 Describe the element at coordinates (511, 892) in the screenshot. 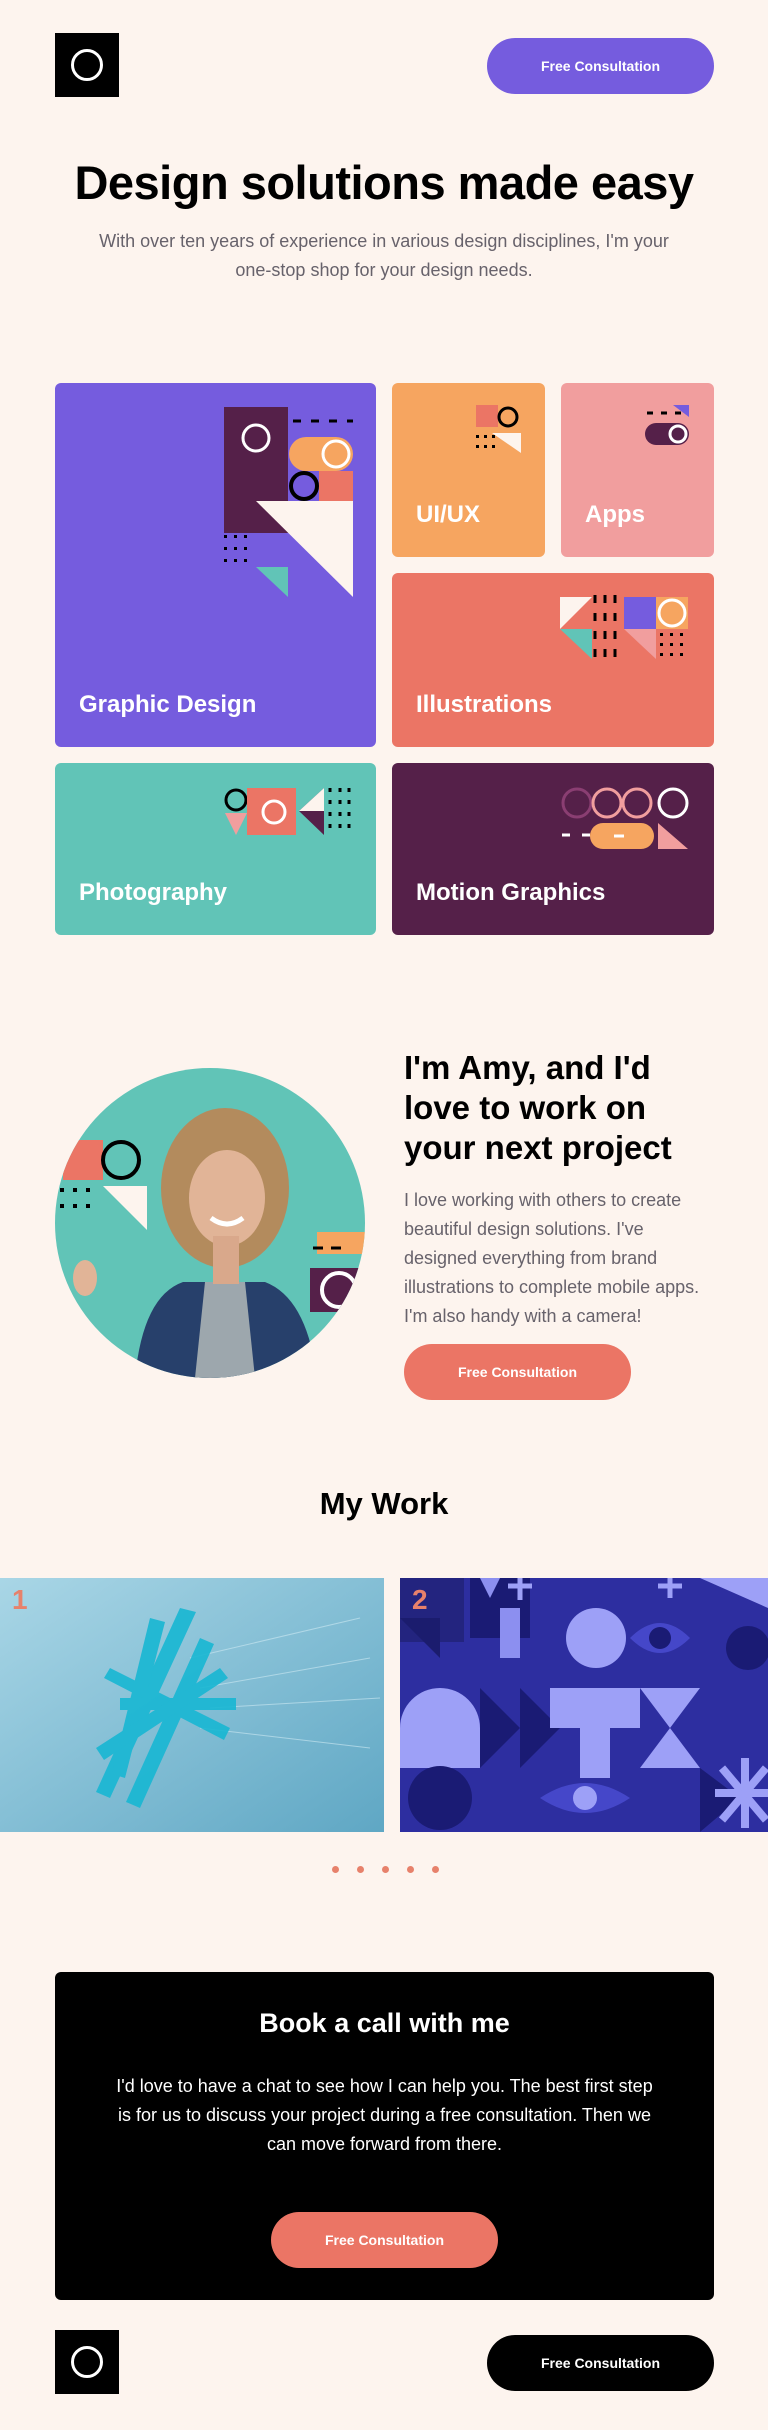

I see `card-label: Motion Graphics` at that location.